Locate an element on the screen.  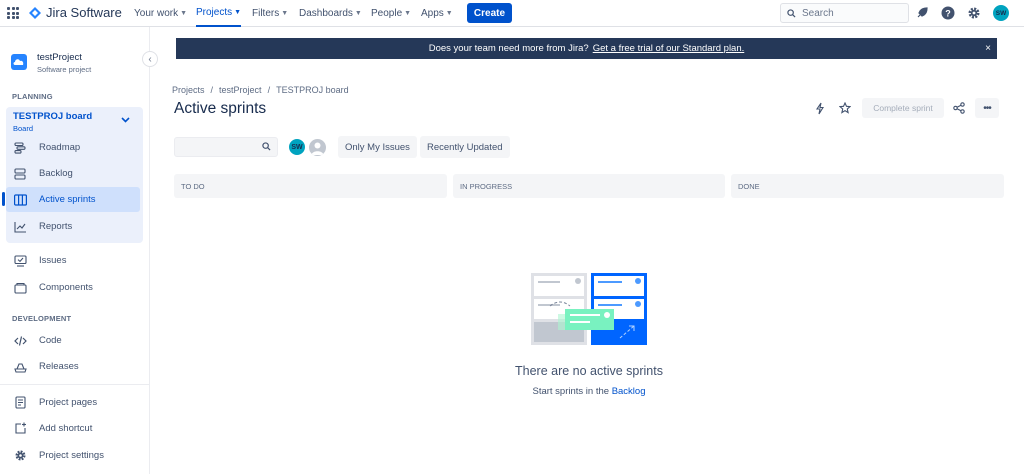
sidebar-item-label: Reports is located at coordinates (56, 226).